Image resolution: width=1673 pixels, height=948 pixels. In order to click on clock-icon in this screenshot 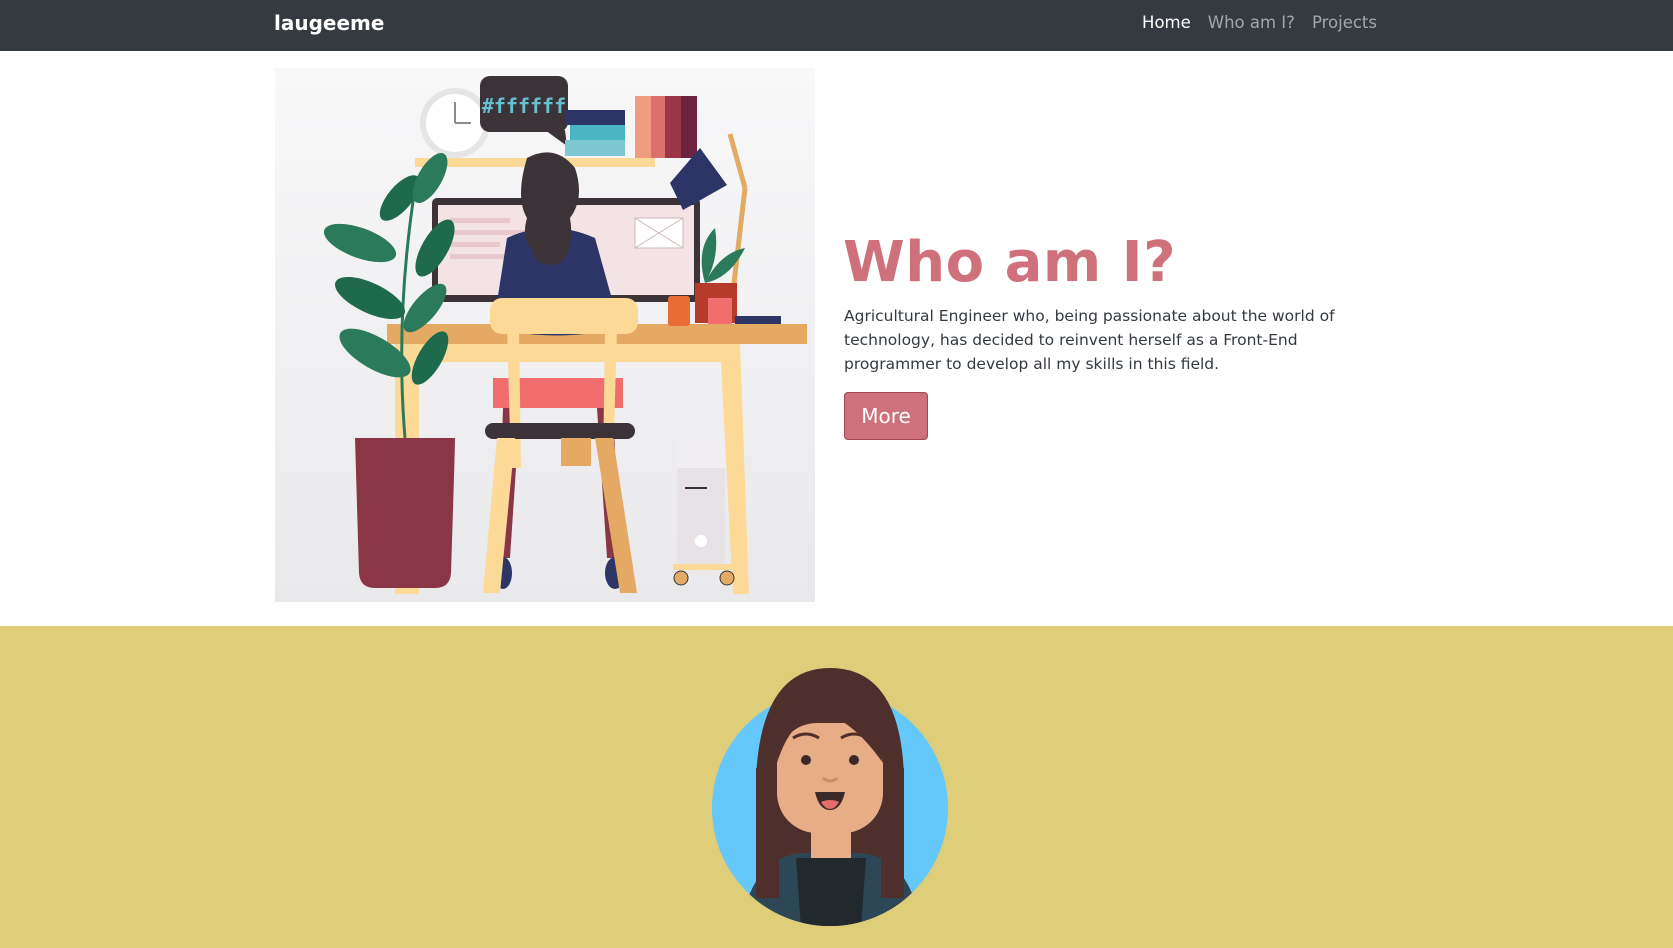, I will do `click(455, 123)`.